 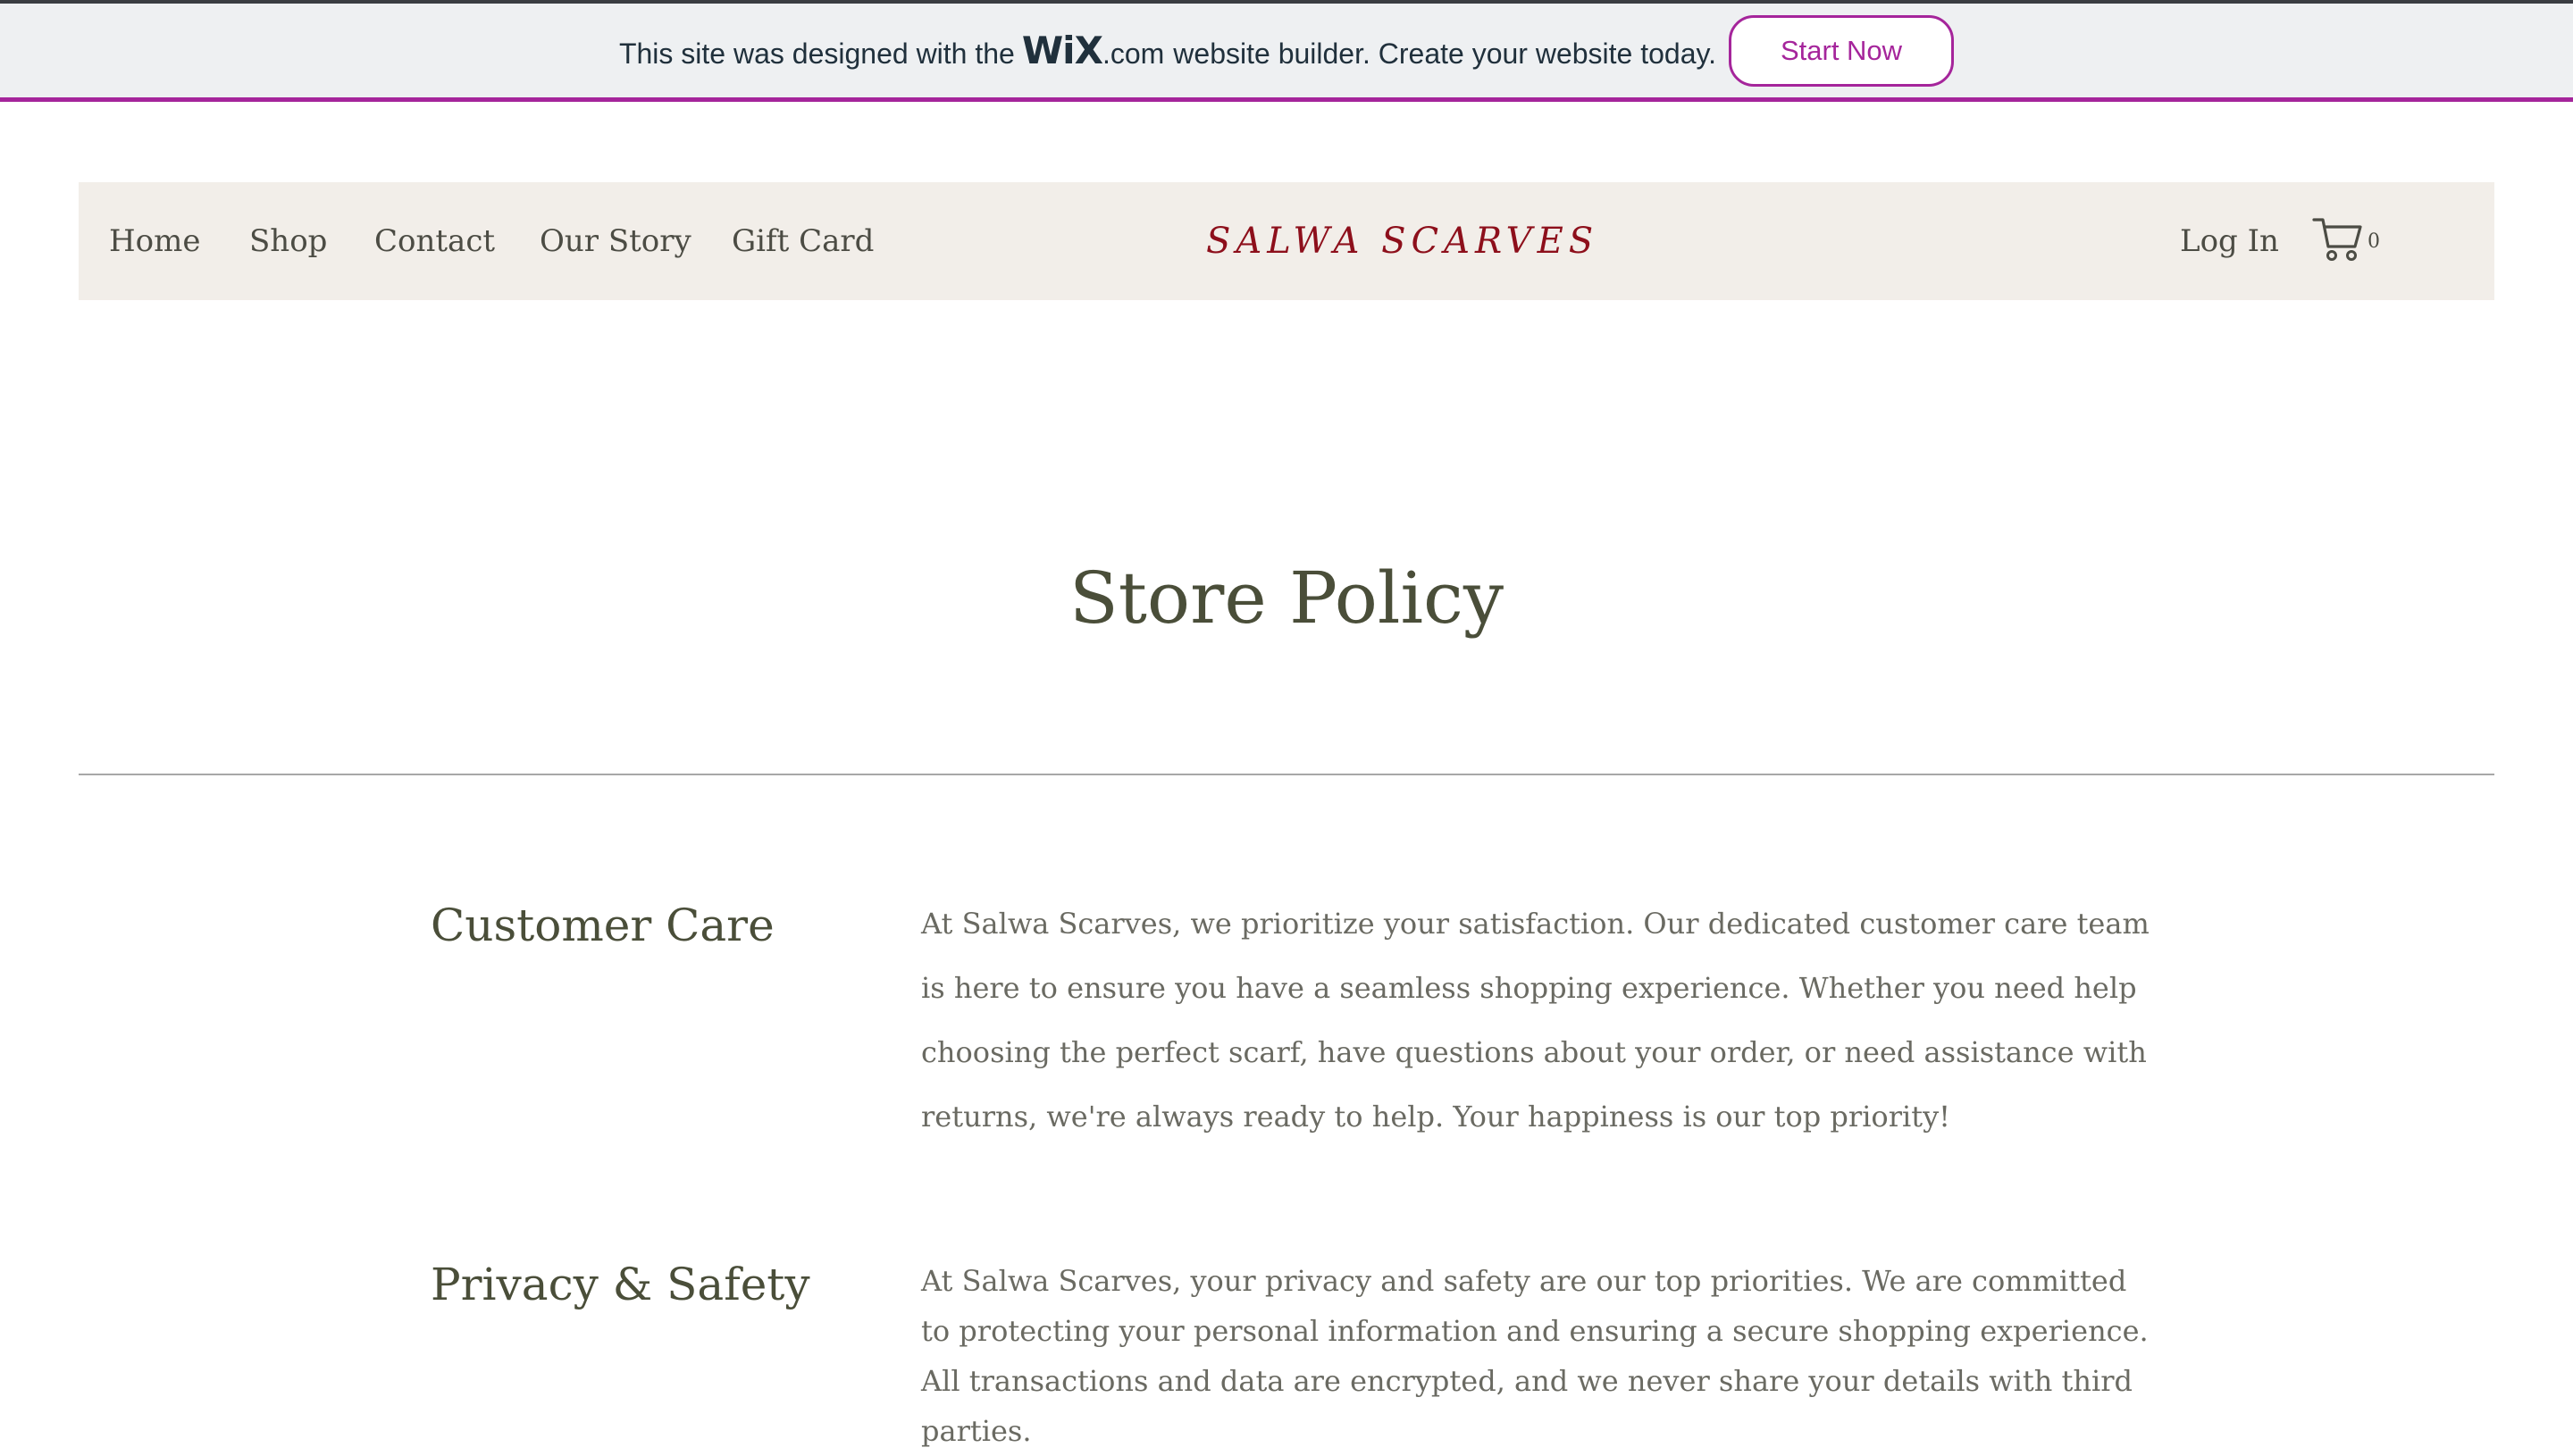 What do you see at coordinates (154, 241) in the screenshot?
I see `nav-item-home: Home` at bounding box center [154, 241].